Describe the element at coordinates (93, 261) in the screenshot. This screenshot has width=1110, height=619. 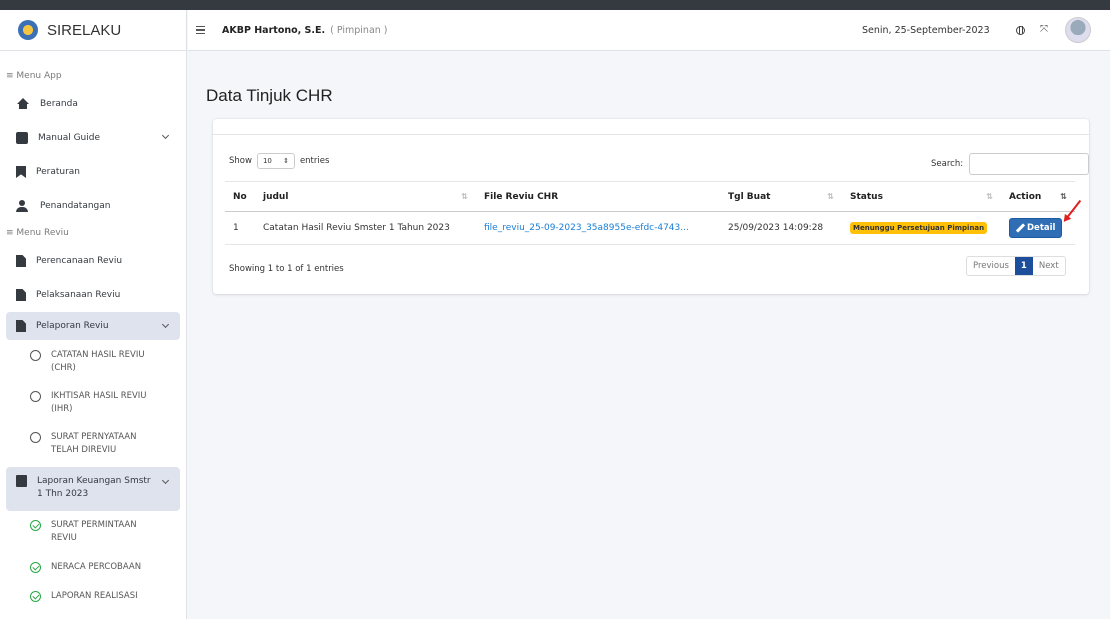
I see `sidebar-item-perencanaan: Perencanaan Reviu` at that location.